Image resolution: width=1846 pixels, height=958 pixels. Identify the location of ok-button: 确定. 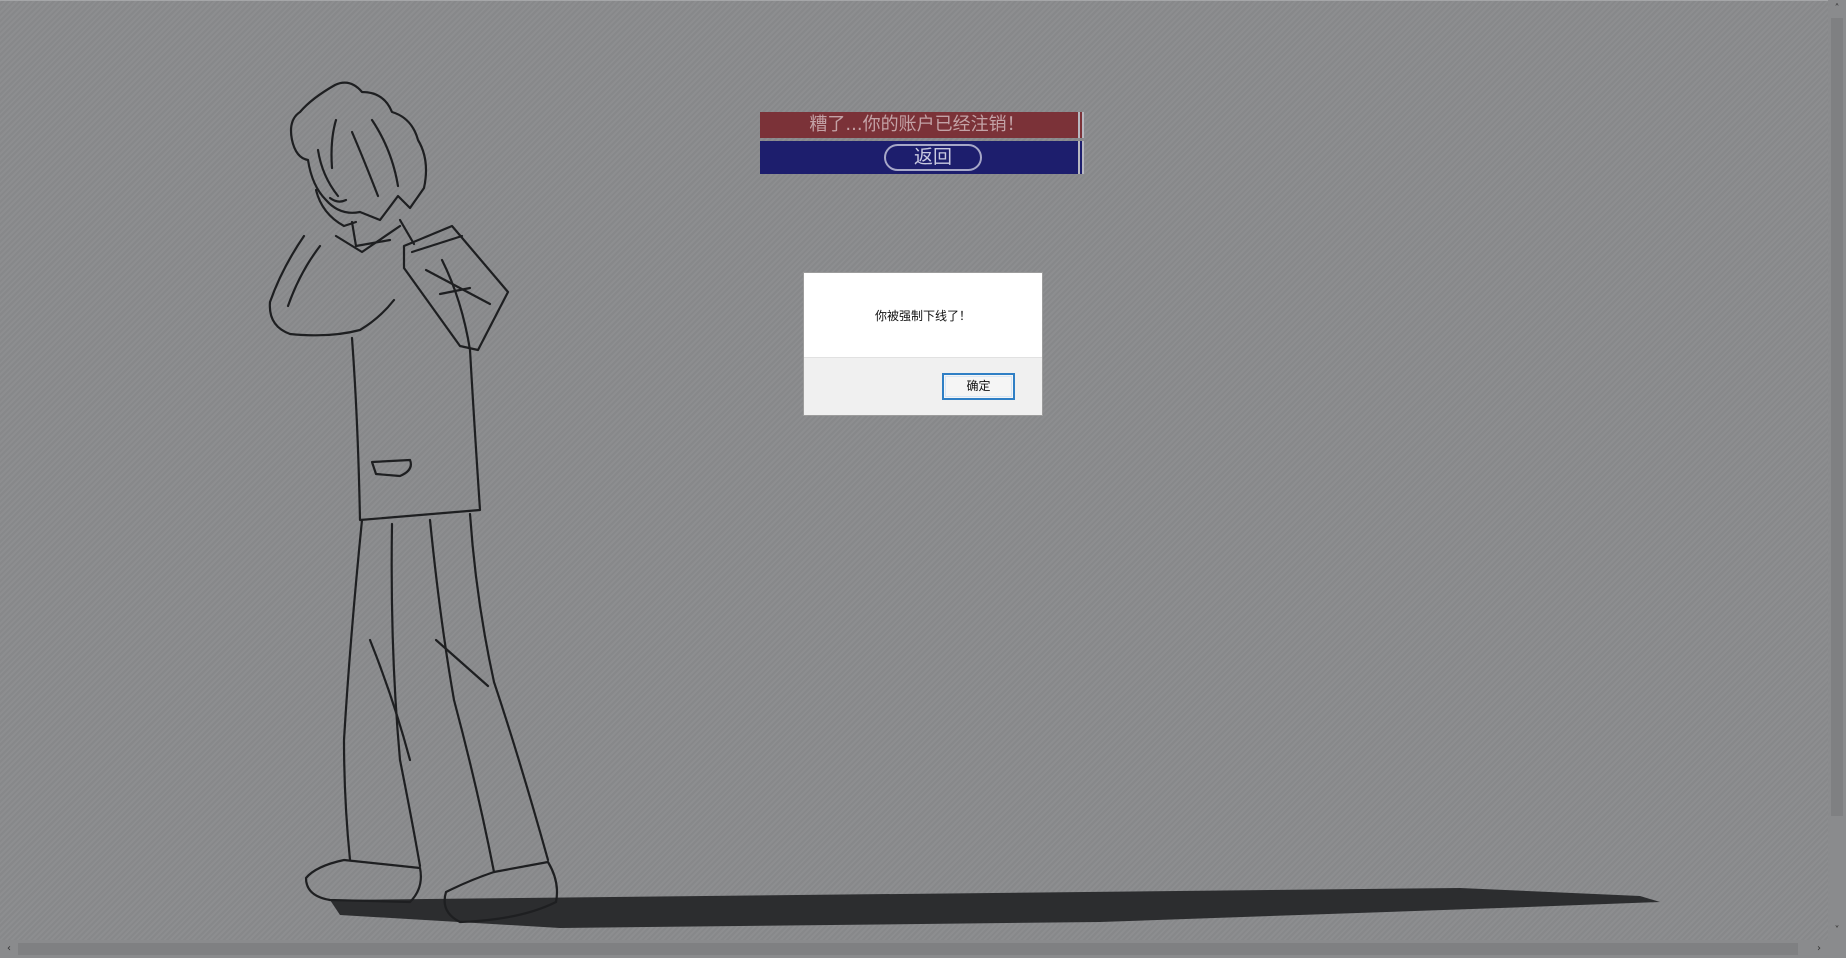
(978, 386).